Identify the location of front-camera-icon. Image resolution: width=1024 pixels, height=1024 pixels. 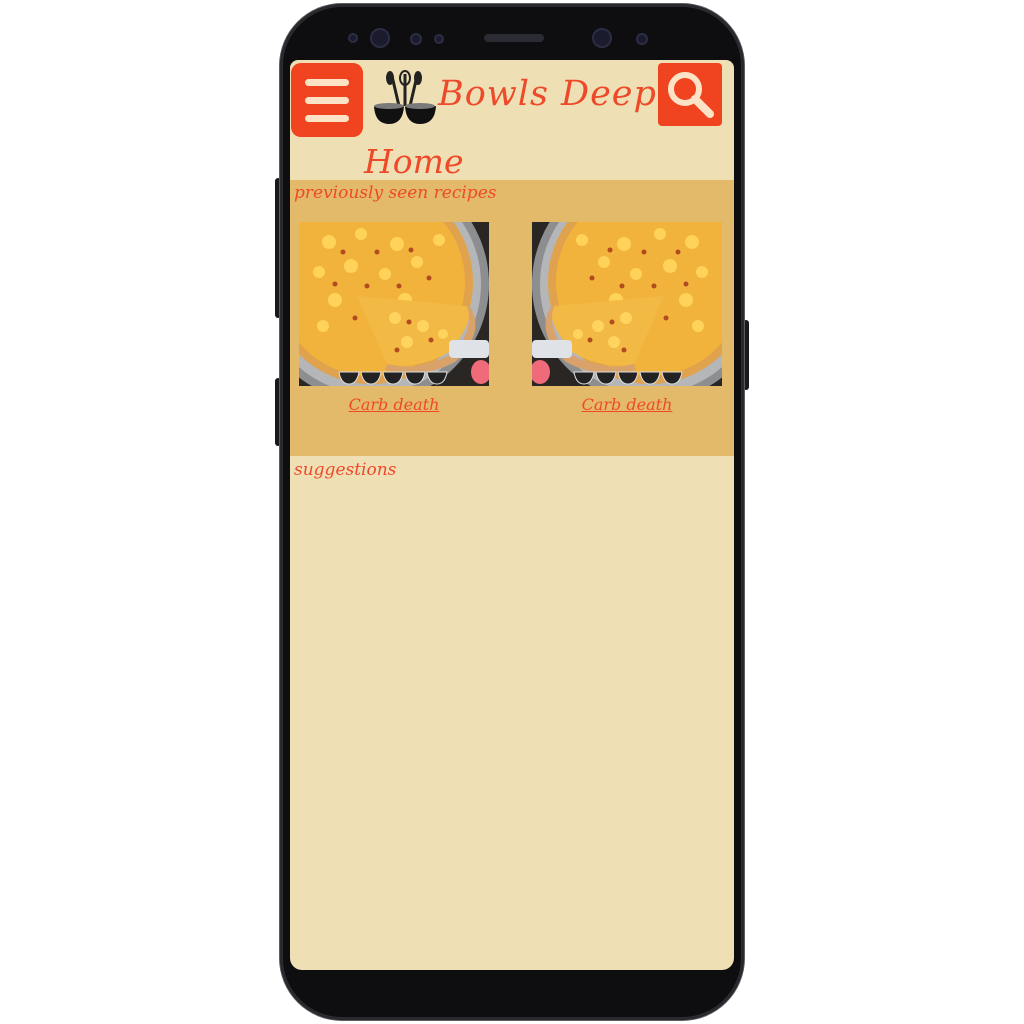
(380, 38).